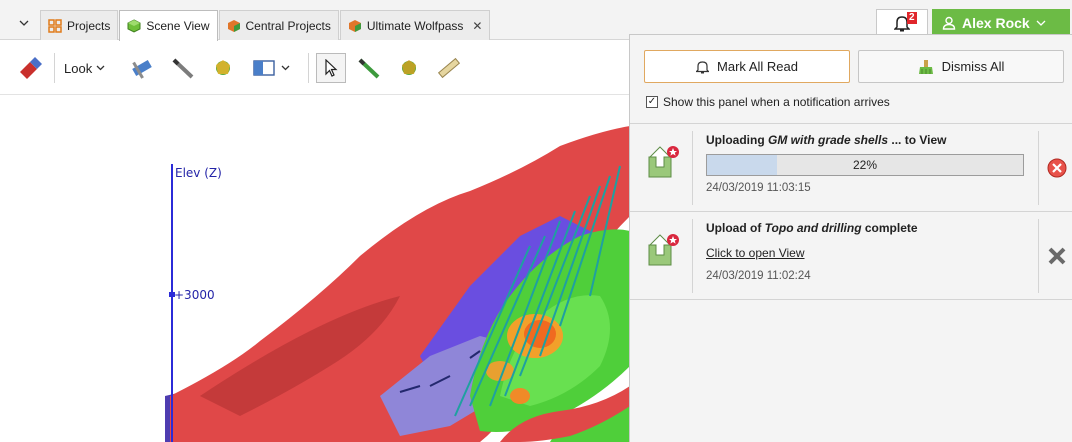 The height and width of the screenshot is (442, 1072). What do you see at coordinates (917, 140) in the screenshot?
I see `title-suffix: ... to View` at bounding box center [917, 140].